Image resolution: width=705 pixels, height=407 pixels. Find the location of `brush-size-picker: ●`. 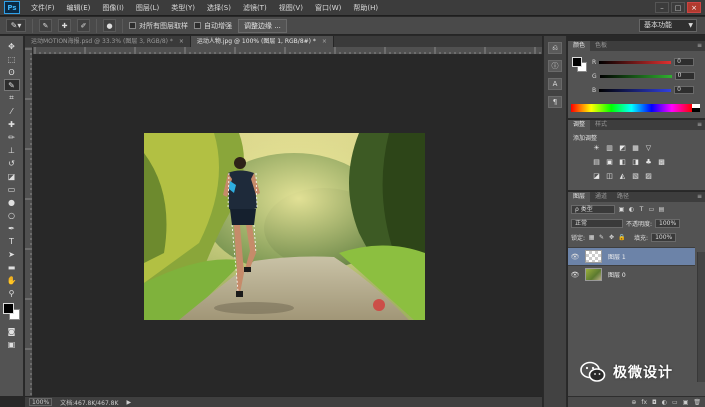

brush-size-picker: ● is located at coordinates (109, 25).